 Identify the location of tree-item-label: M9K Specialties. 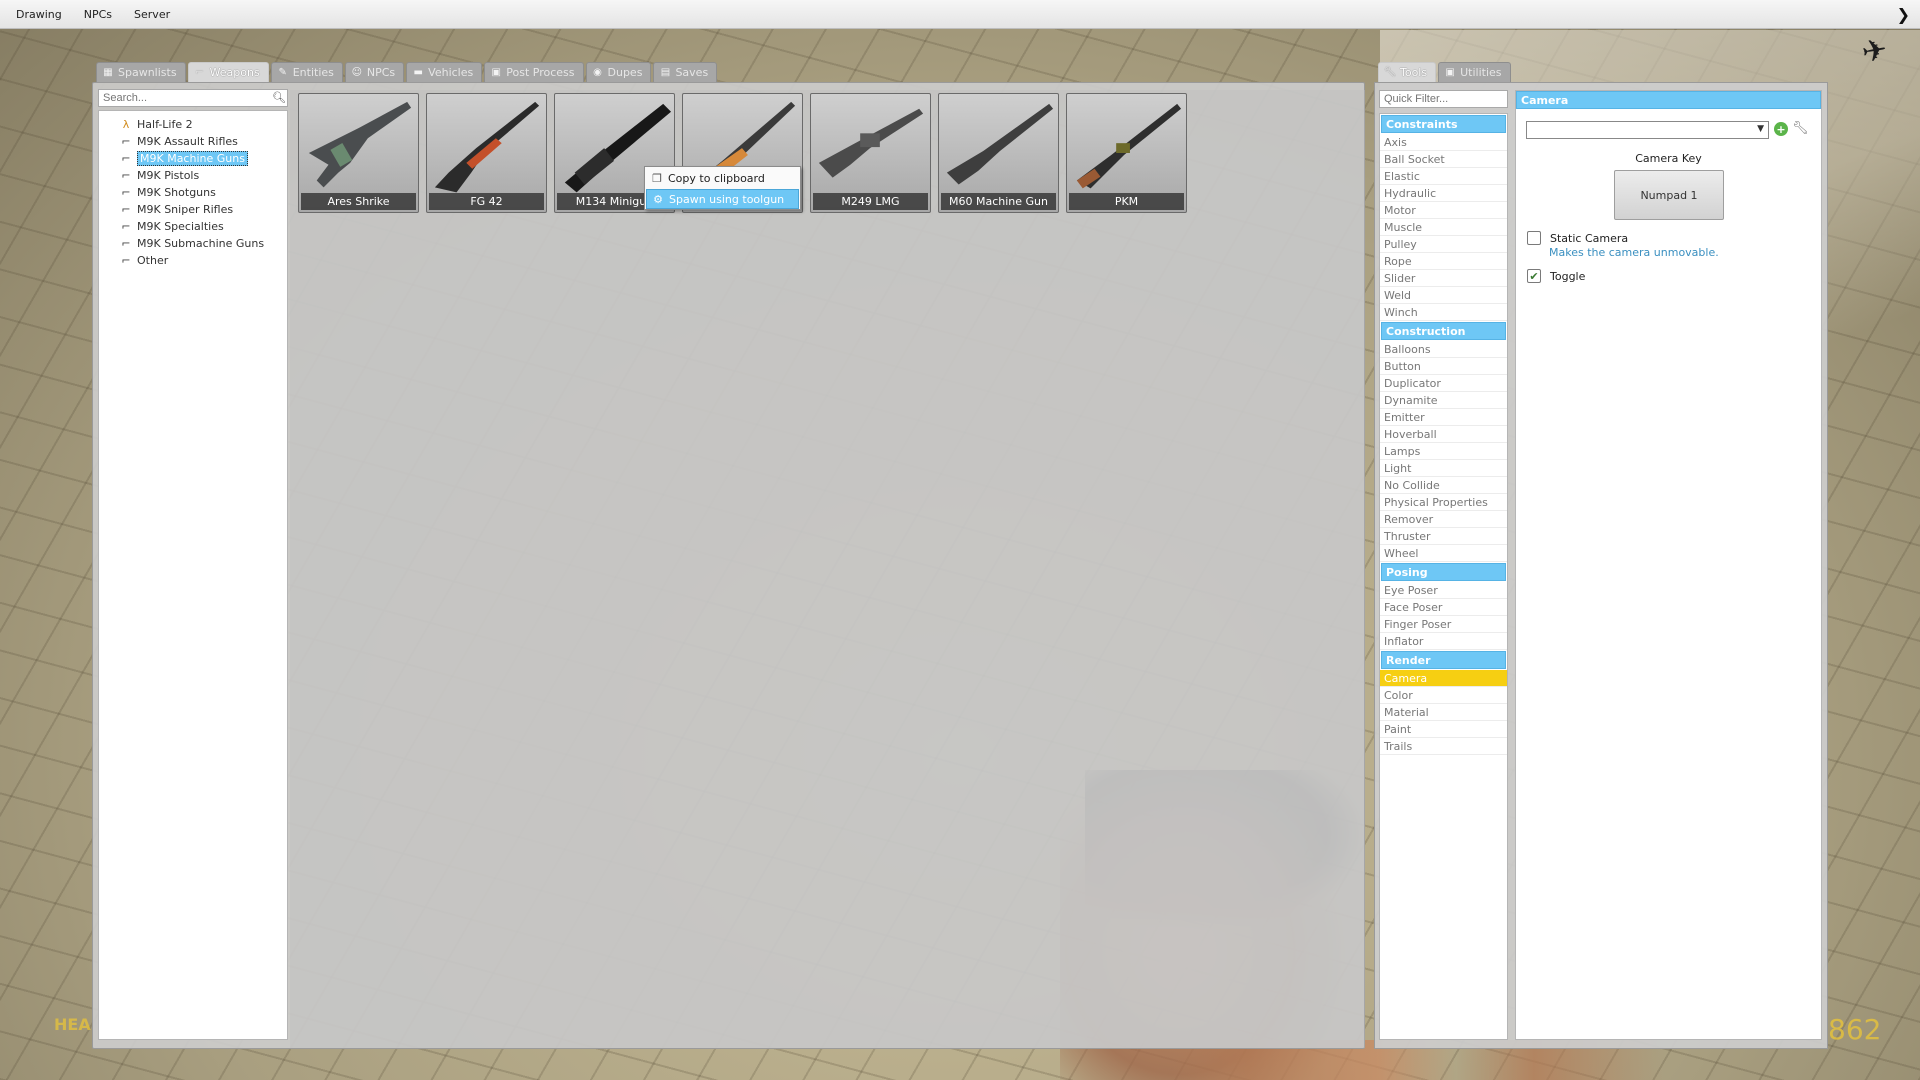
(180, 226).